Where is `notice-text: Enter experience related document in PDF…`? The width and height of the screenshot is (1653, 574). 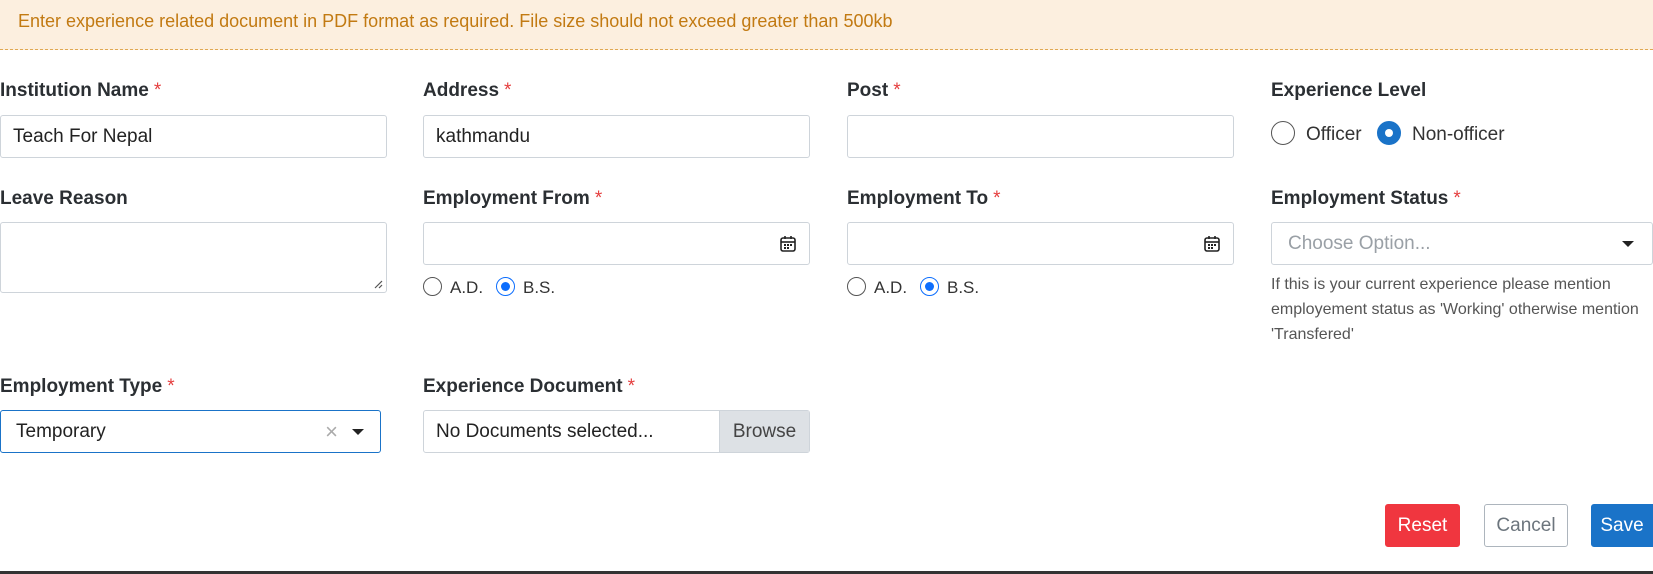 notice-text: Enter experience related document in PDF… is located at coordinates (455, 21).